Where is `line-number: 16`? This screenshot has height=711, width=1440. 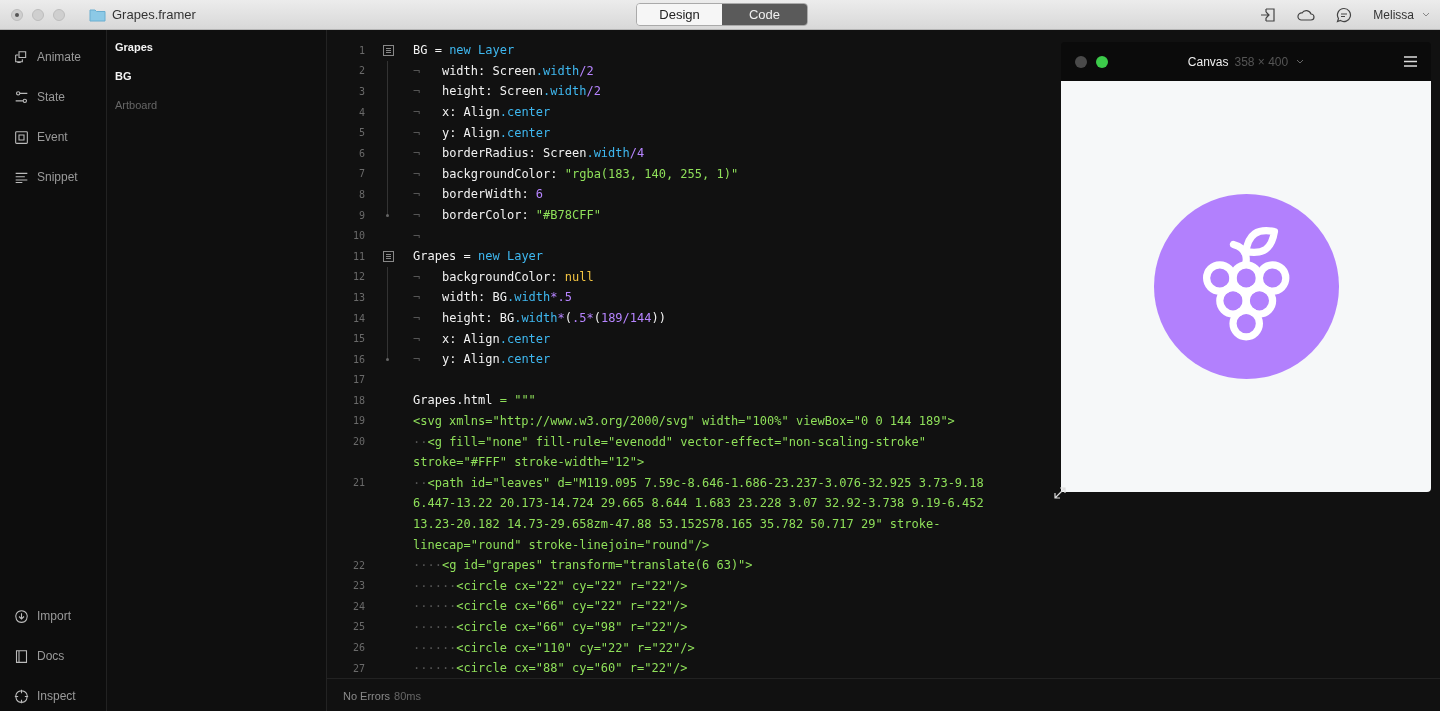
line-number: 16 is located at coordinates (358, 359).